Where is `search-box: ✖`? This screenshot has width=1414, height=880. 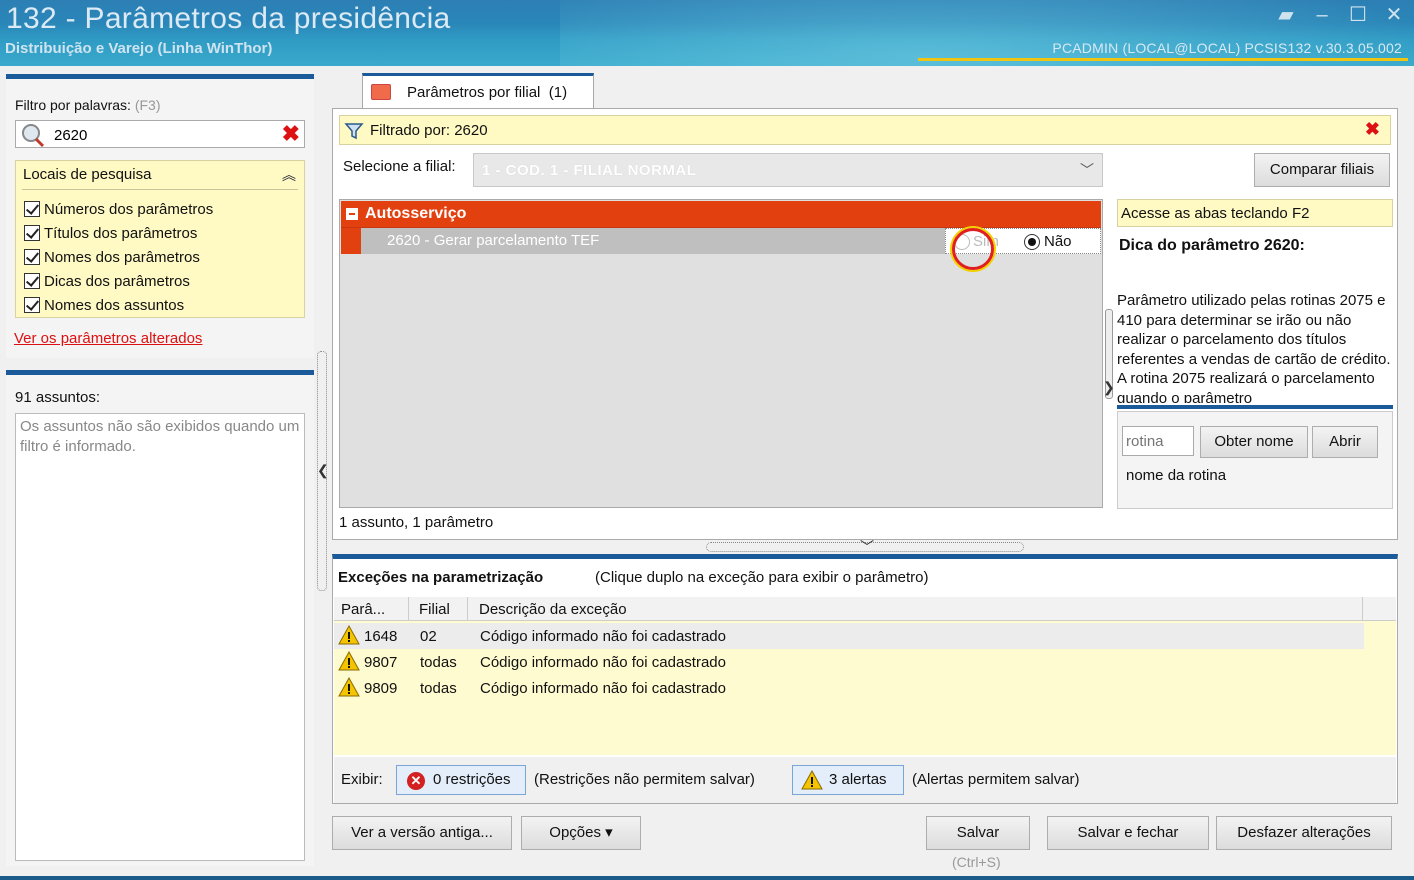
search-box: ✖ is located at coordinates (160, 134).